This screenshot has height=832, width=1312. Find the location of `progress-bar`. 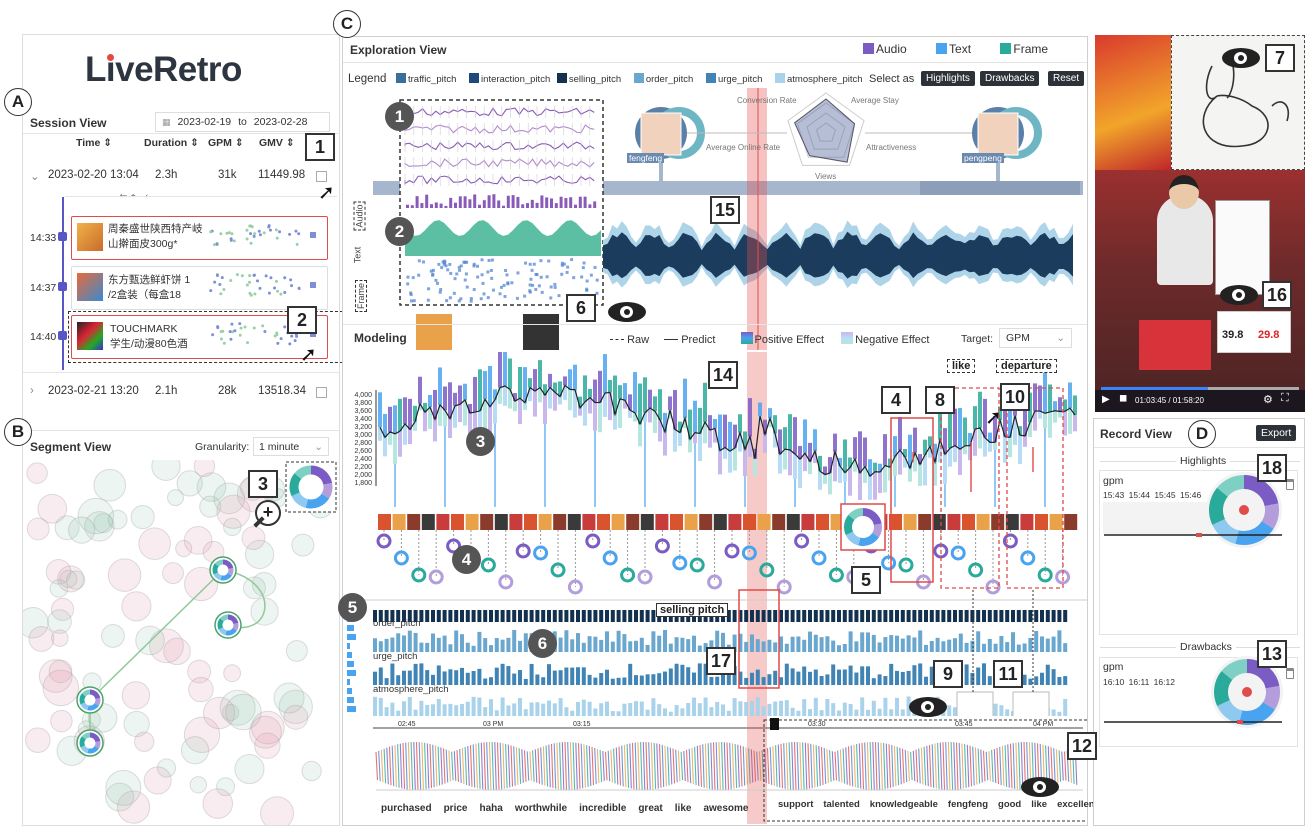

progress-bar is located at coordinates (1200, 388).